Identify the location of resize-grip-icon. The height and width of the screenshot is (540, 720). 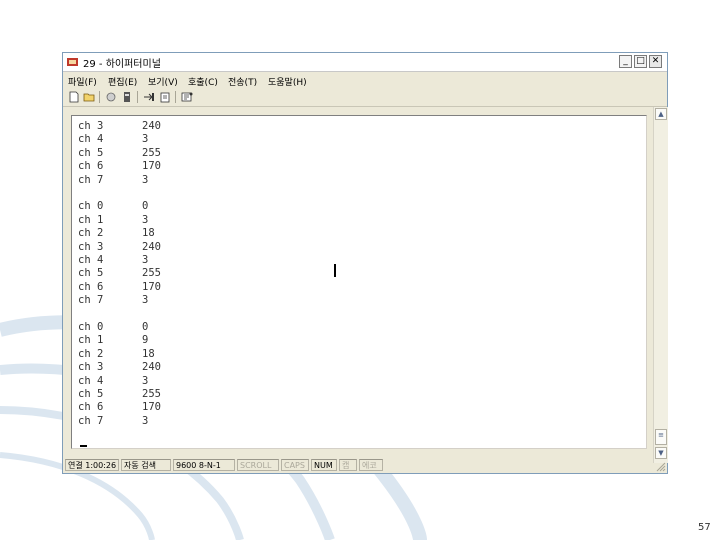
(661, 467).